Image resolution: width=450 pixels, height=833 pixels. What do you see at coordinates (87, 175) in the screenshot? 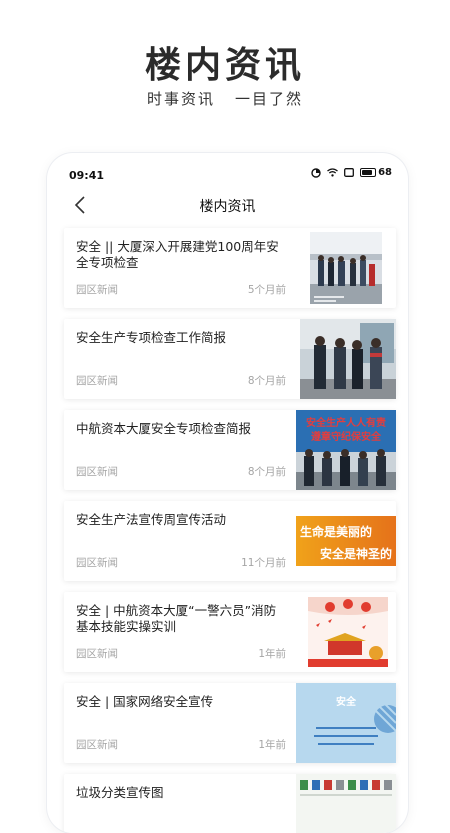
I see `status-time: 09:41` at bounding box center [87, 175].